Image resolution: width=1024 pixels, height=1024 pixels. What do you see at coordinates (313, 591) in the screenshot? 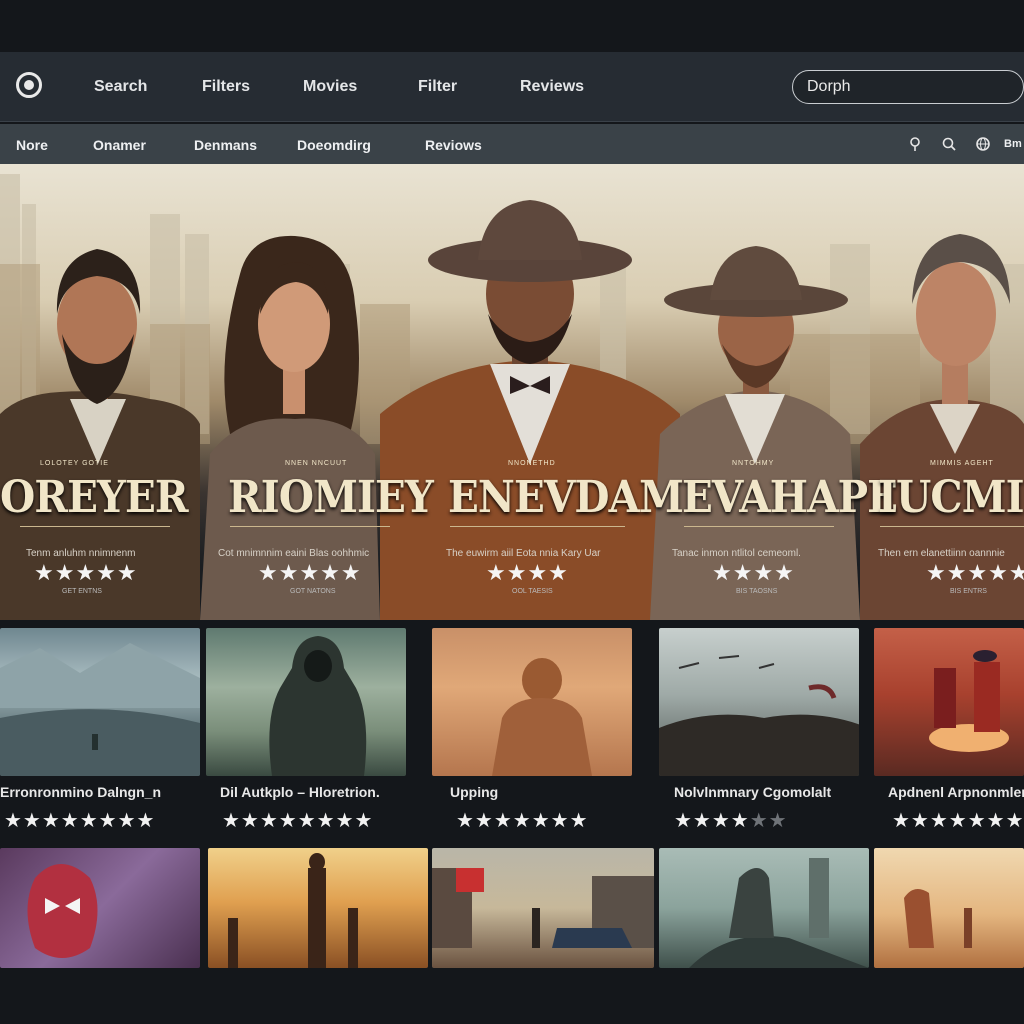
I see `poster-subtext-2: GOT NATONS` at bounding box center [313, 591].